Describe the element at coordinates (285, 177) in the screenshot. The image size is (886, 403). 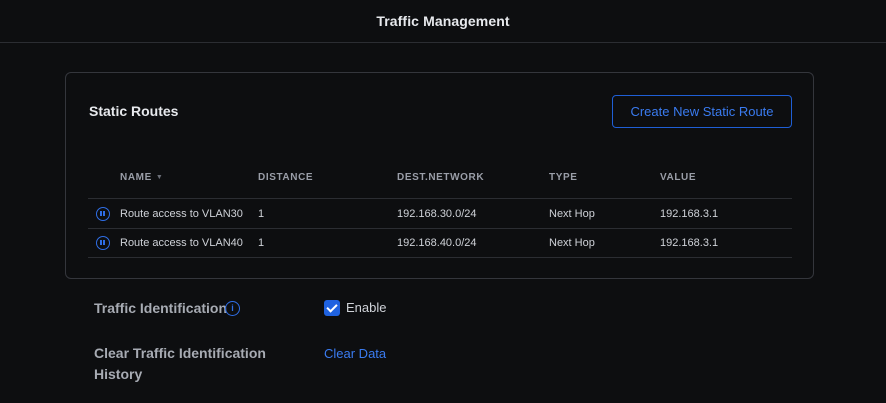
I see `column-header-distance: DISTANCE` at that location.